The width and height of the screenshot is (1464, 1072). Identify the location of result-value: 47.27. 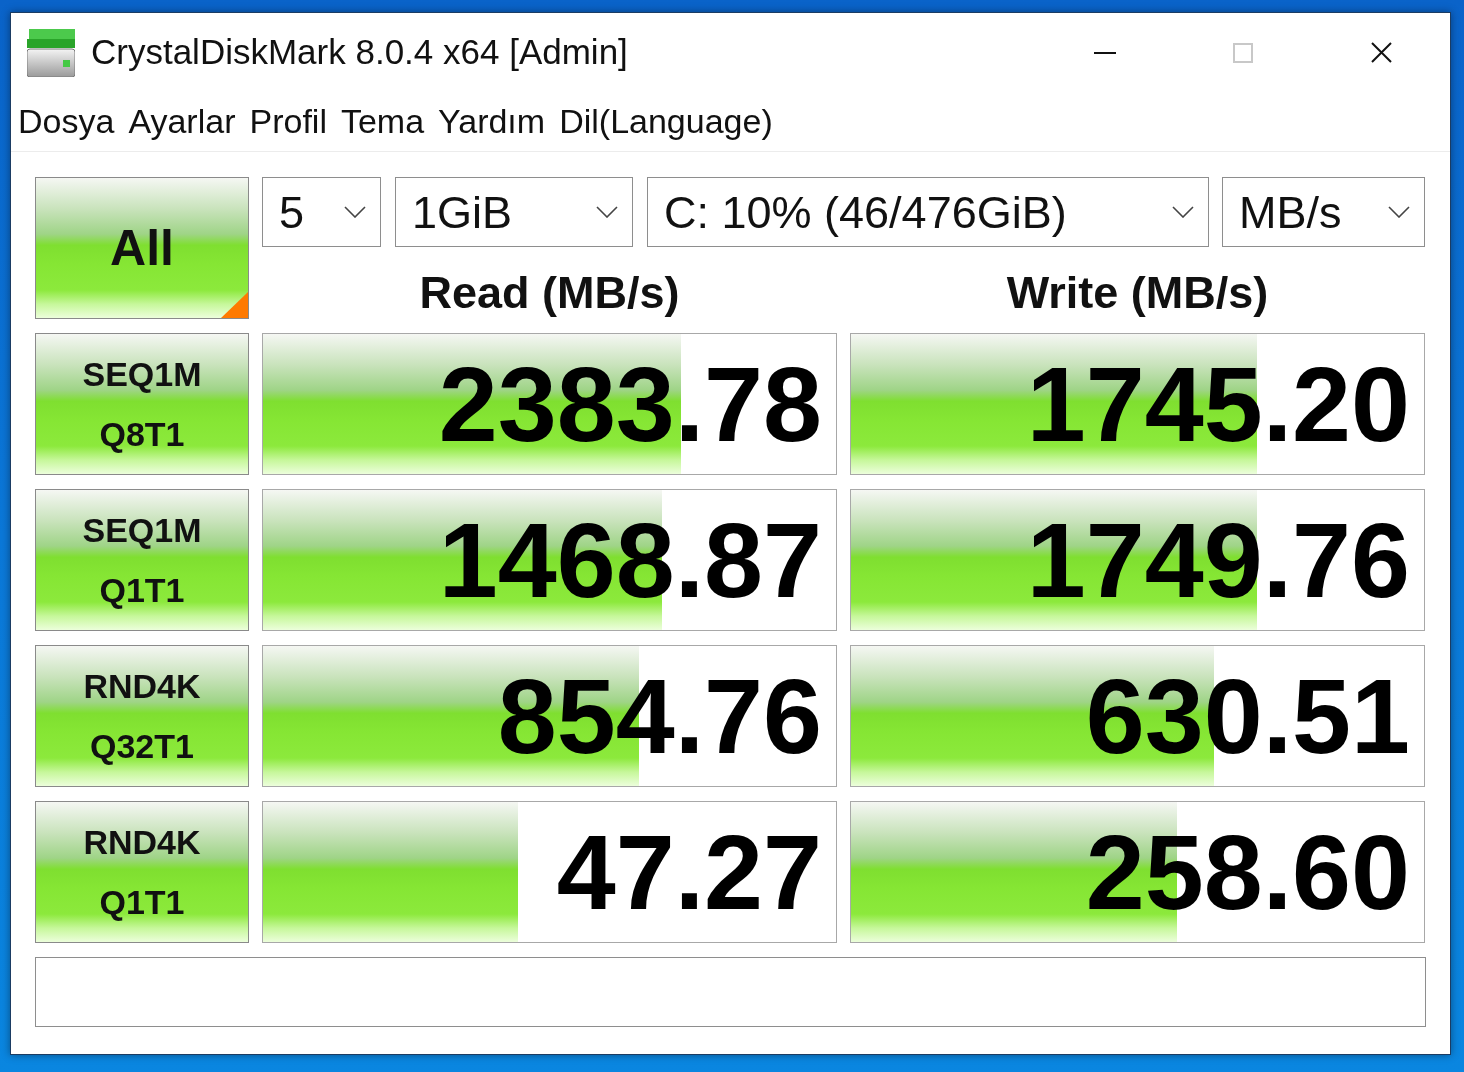
(689, 872).